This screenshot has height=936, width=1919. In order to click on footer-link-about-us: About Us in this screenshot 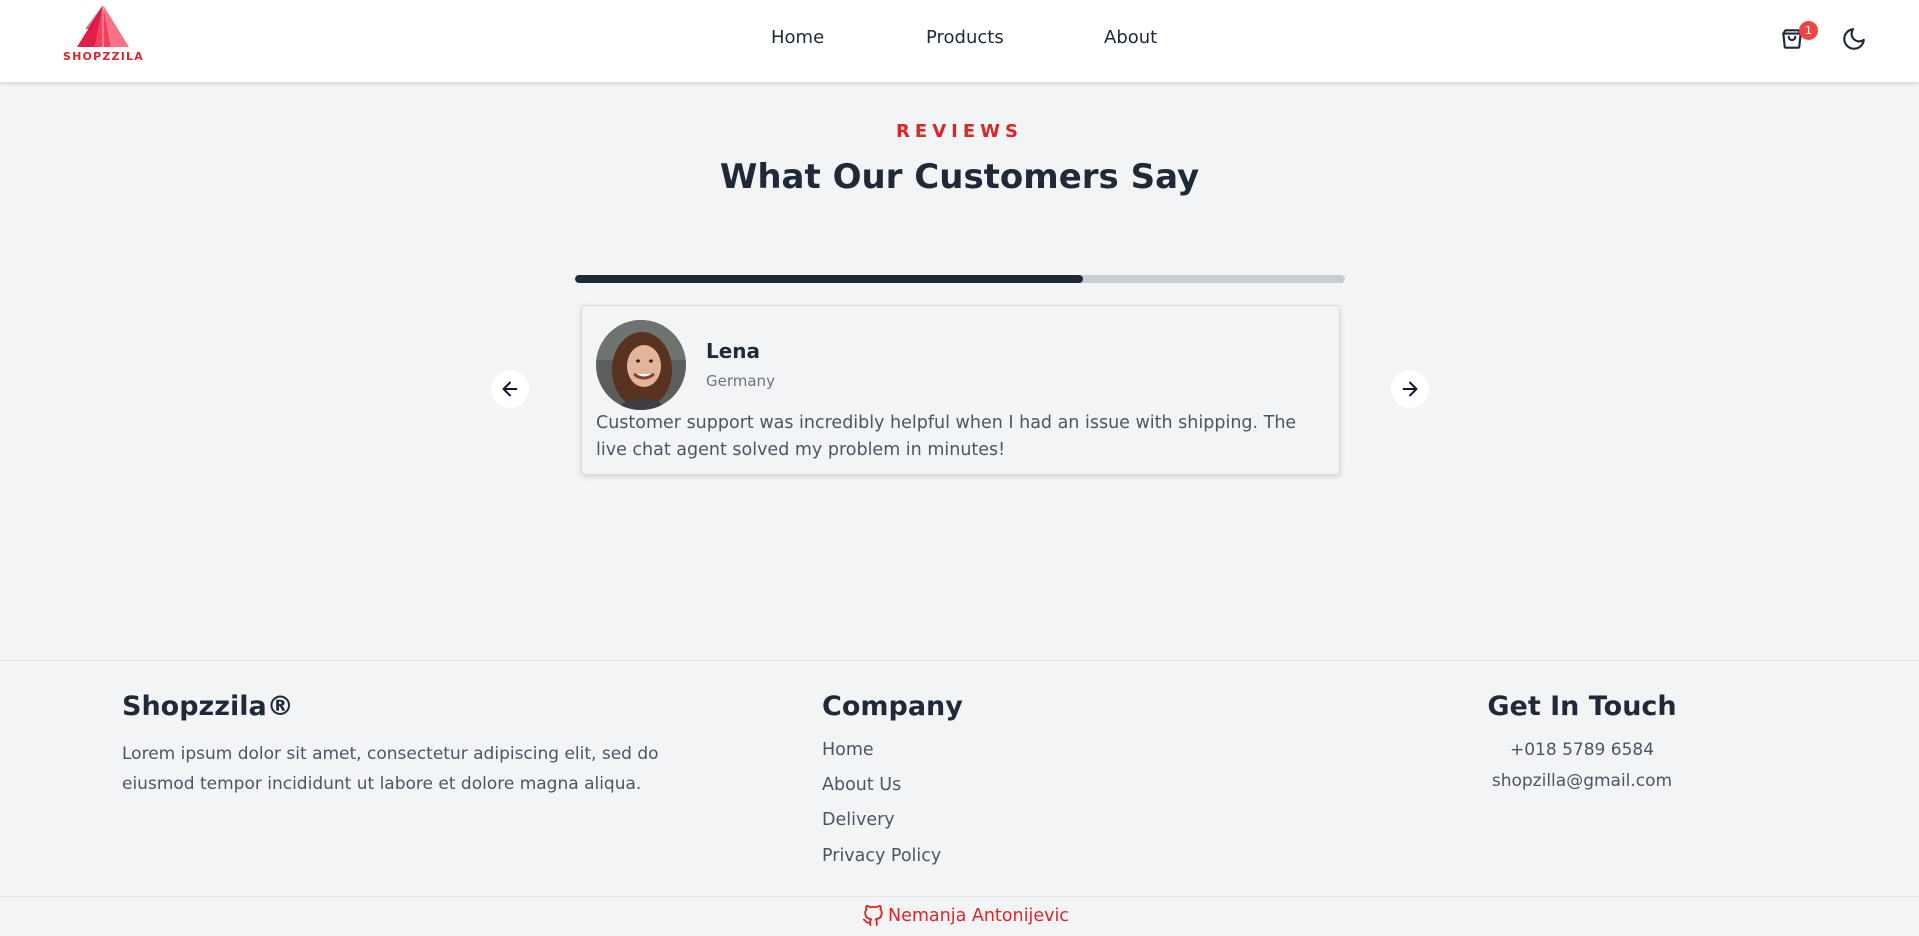, I will do `click(861, 785)`.